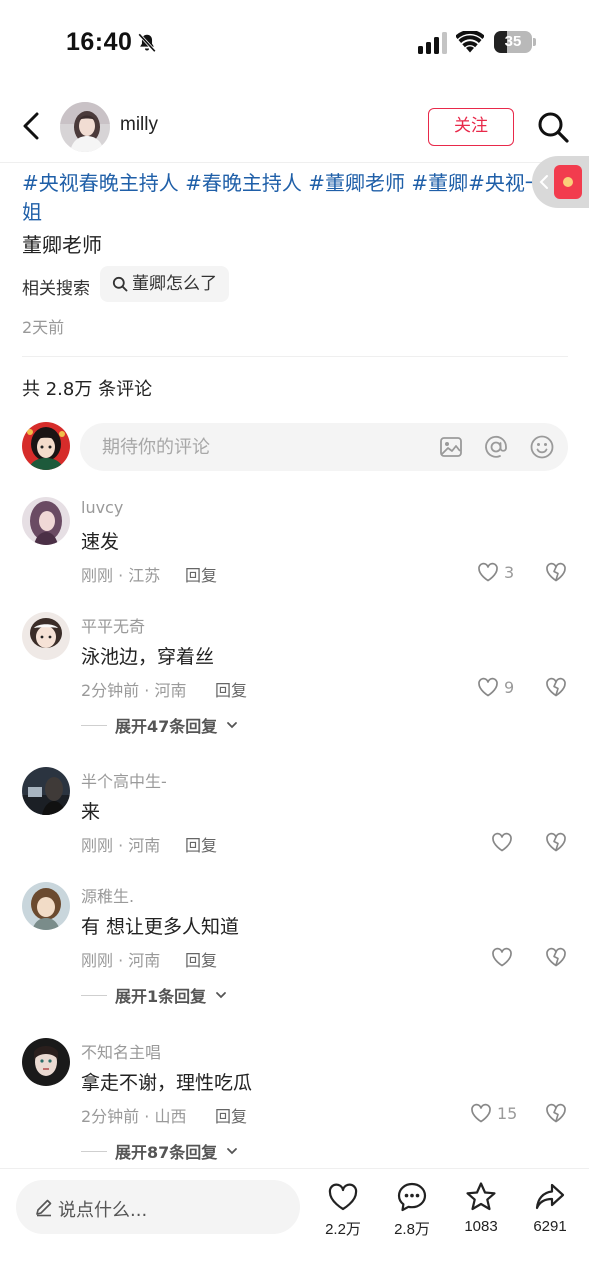  What do you see at coordinates (166, 1152) in the screenshot?
I see `expand-replies-label: 展开87条回复` at bounding box center [166, 1152].